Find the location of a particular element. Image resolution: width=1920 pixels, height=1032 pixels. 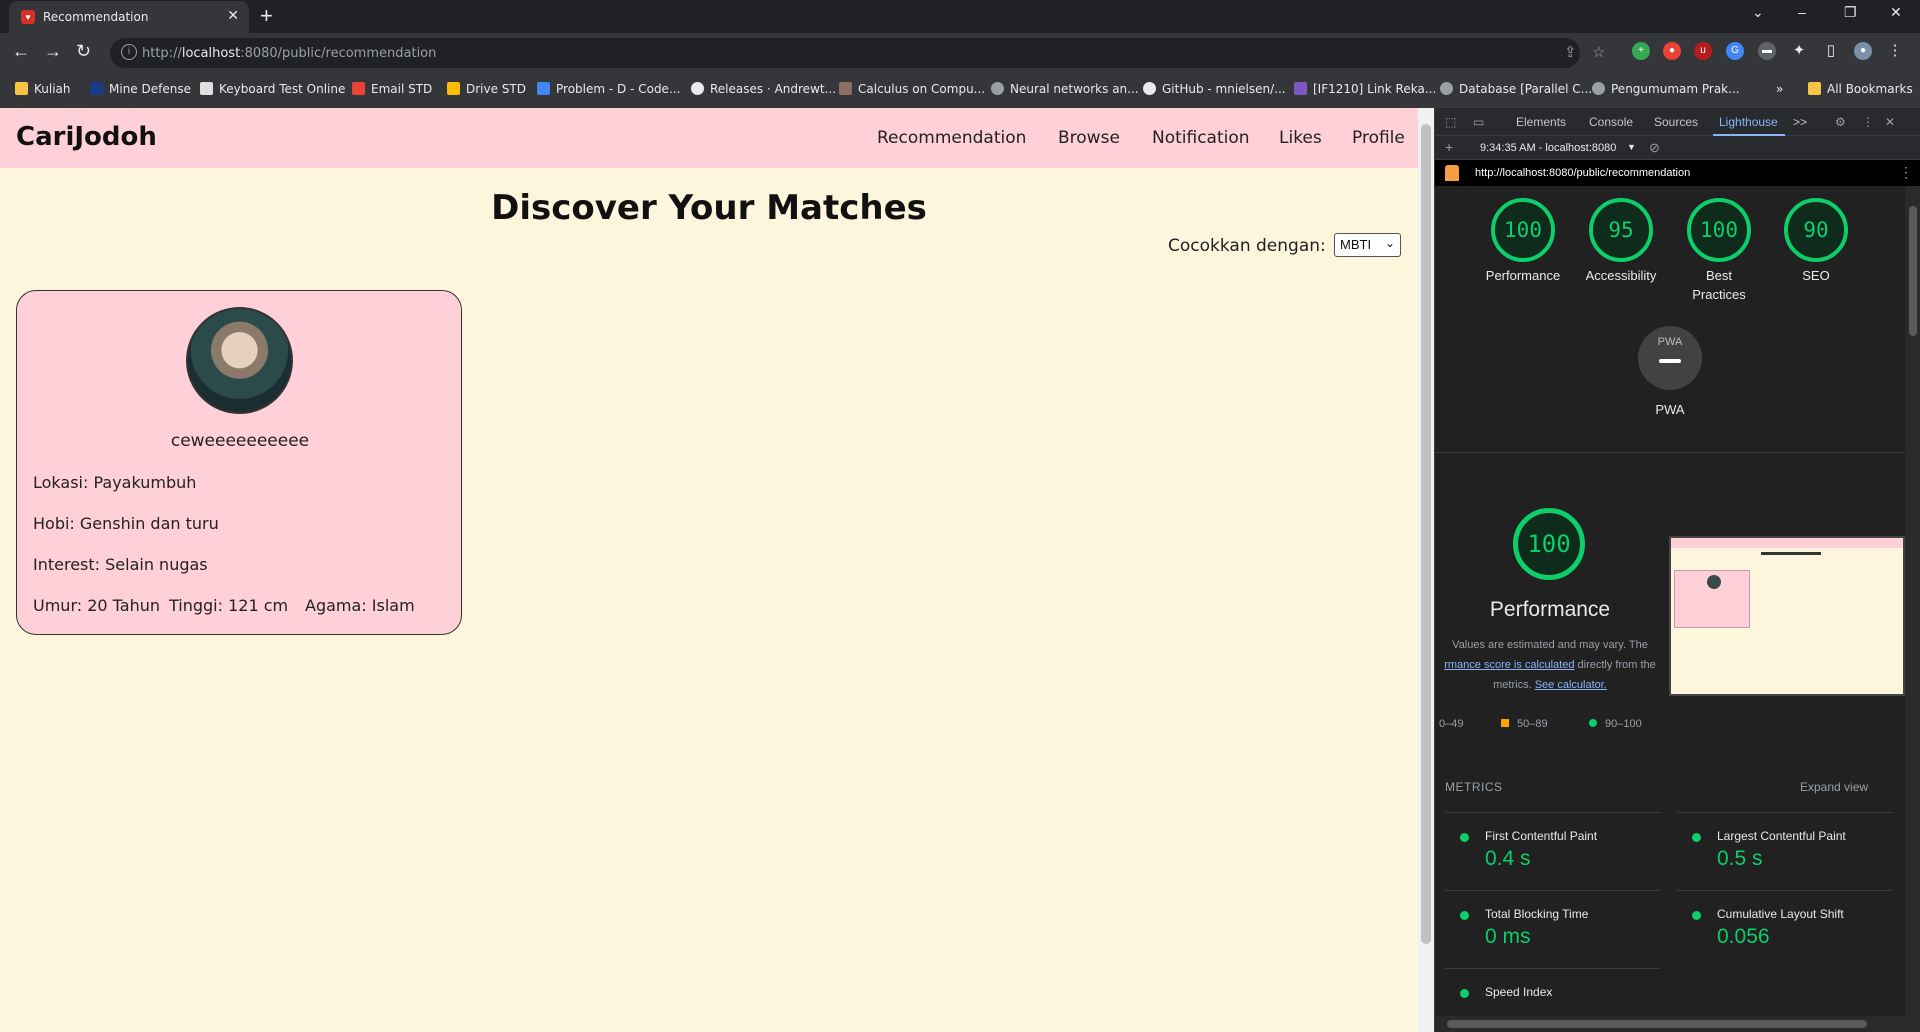

card-location: Lokasi: Payakumbuh is located at coordinates (115, 482).